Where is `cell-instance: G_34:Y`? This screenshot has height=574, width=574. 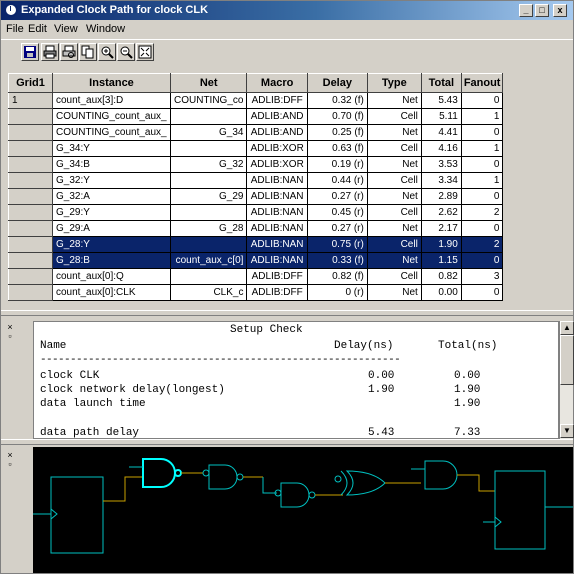
cell-instance: G_34:Y is located at coordinates (111, 148).